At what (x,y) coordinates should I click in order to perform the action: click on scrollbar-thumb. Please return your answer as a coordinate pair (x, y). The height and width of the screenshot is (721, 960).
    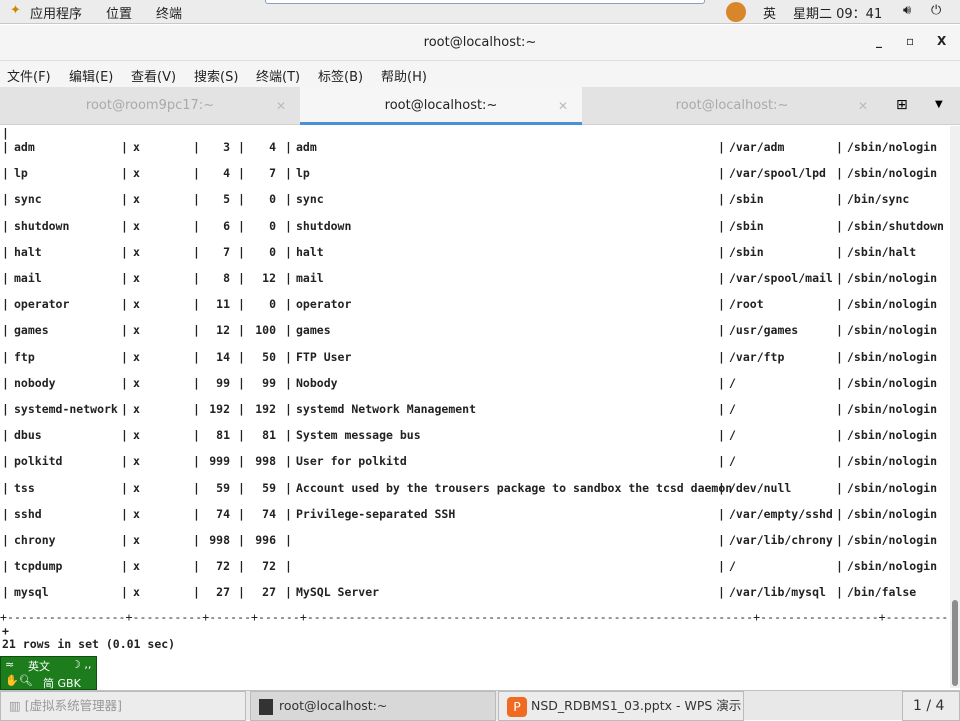
    Looking at the image, I should click on (955, 643).